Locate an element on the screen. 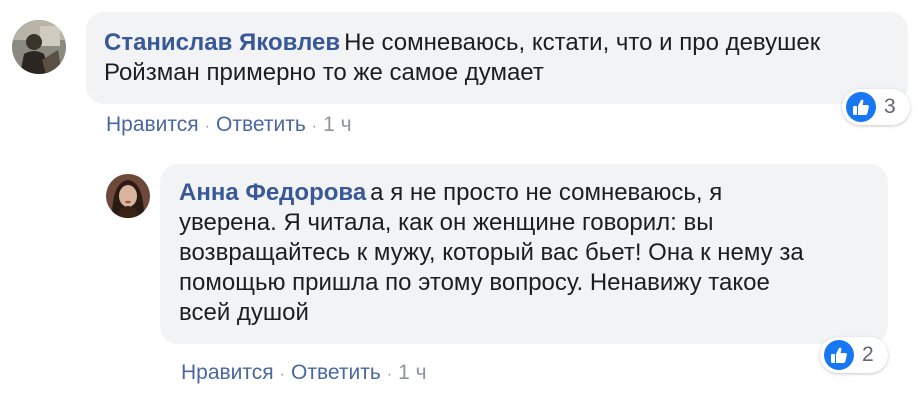 The height and width of the screenshot is (404, 918). reaction-count-badge: 3 is located at coordinates (876, 107).